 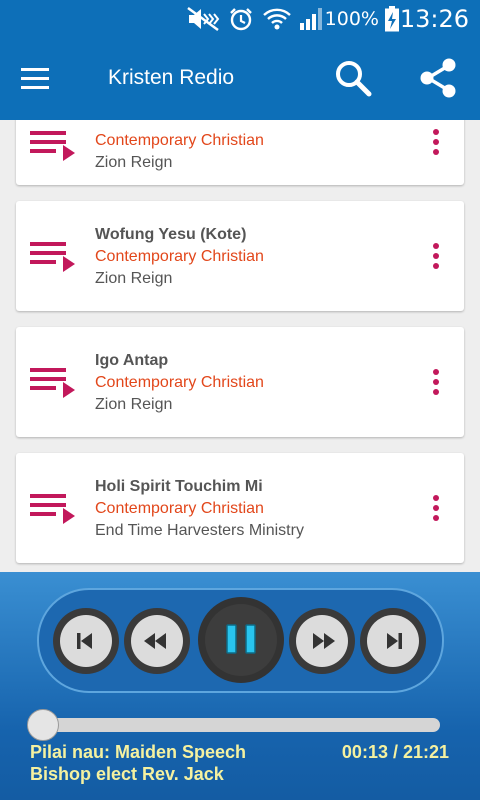 What do you see at coordinates (277, 19) in the screenshot?
I see `wifi-icon` at bounding box center [277, 19].